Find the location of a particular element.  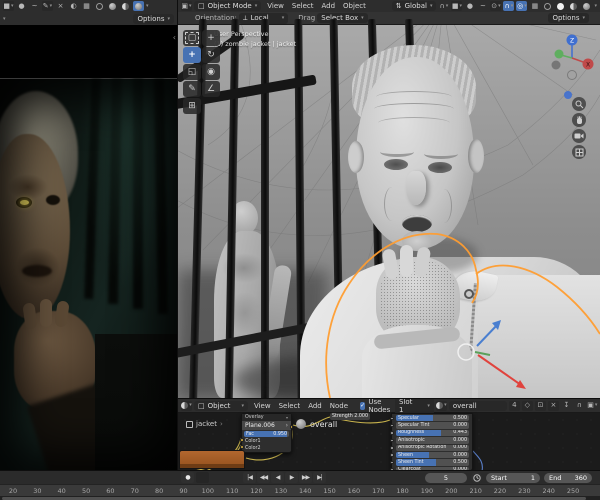

ortho-grid-button is located at coordinates (579, 152).